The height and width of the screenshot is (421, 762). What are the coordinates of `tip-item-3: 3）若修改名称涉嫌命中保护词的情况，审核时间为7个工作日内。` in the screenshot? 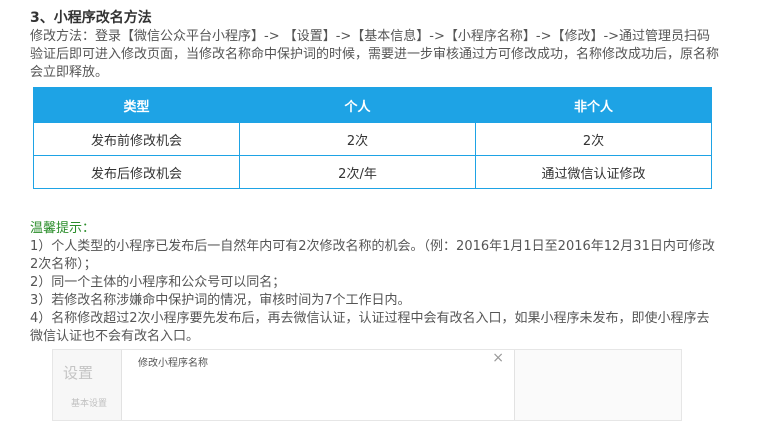 It's located at (220, 300).